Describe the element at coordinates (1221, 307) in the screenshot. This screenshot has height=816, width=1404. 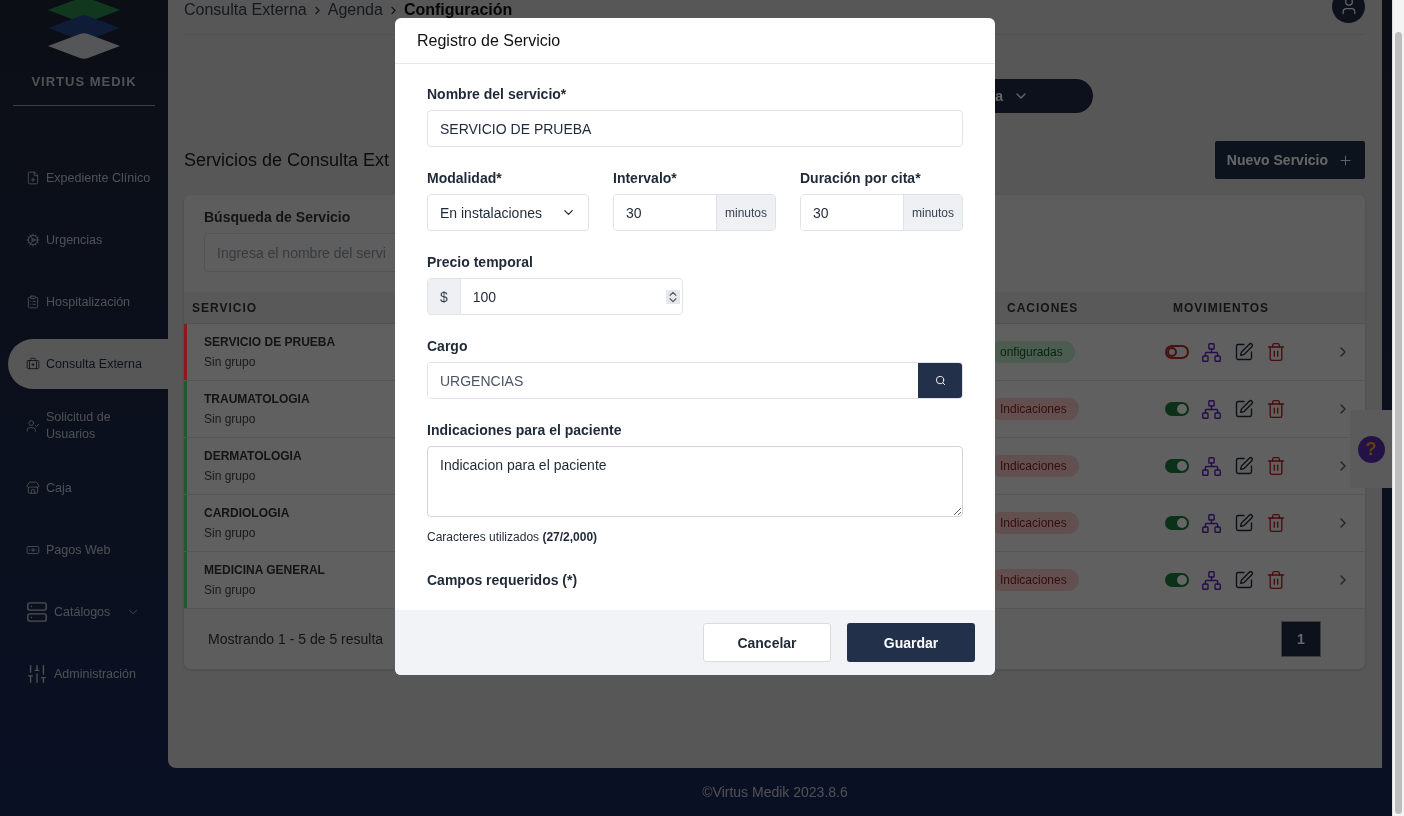
I see `column-header: MOVIMIENTOS` at that location.